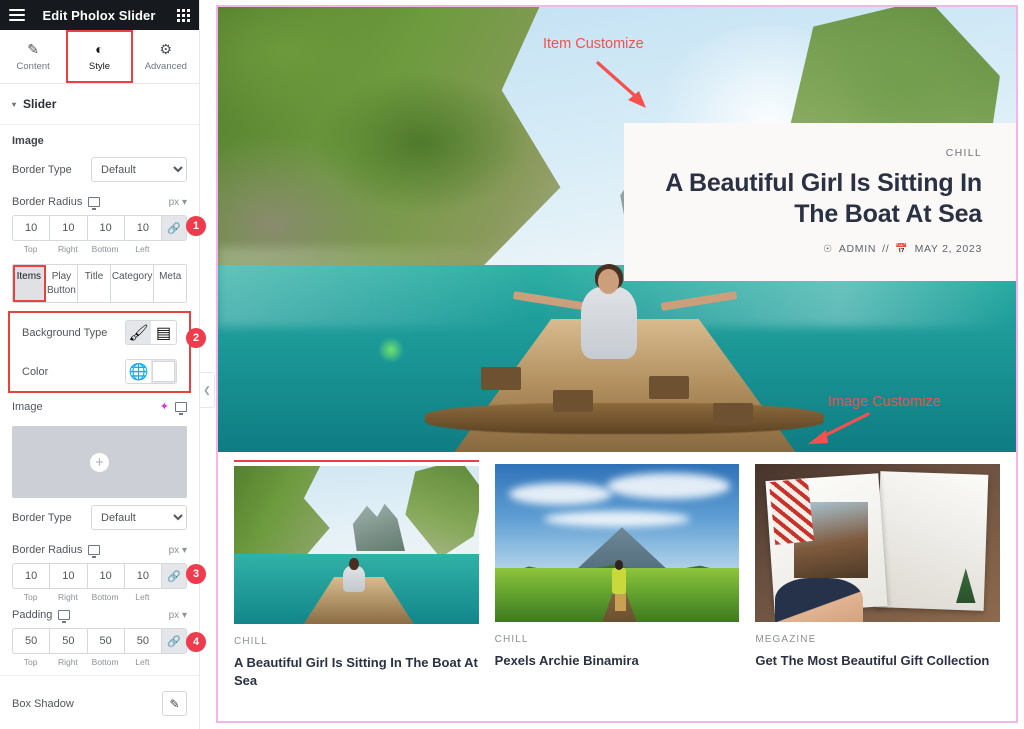  Describe the element at coordinates (94, 283) in the screenshot. I see `subtab-title: Title` at that location.